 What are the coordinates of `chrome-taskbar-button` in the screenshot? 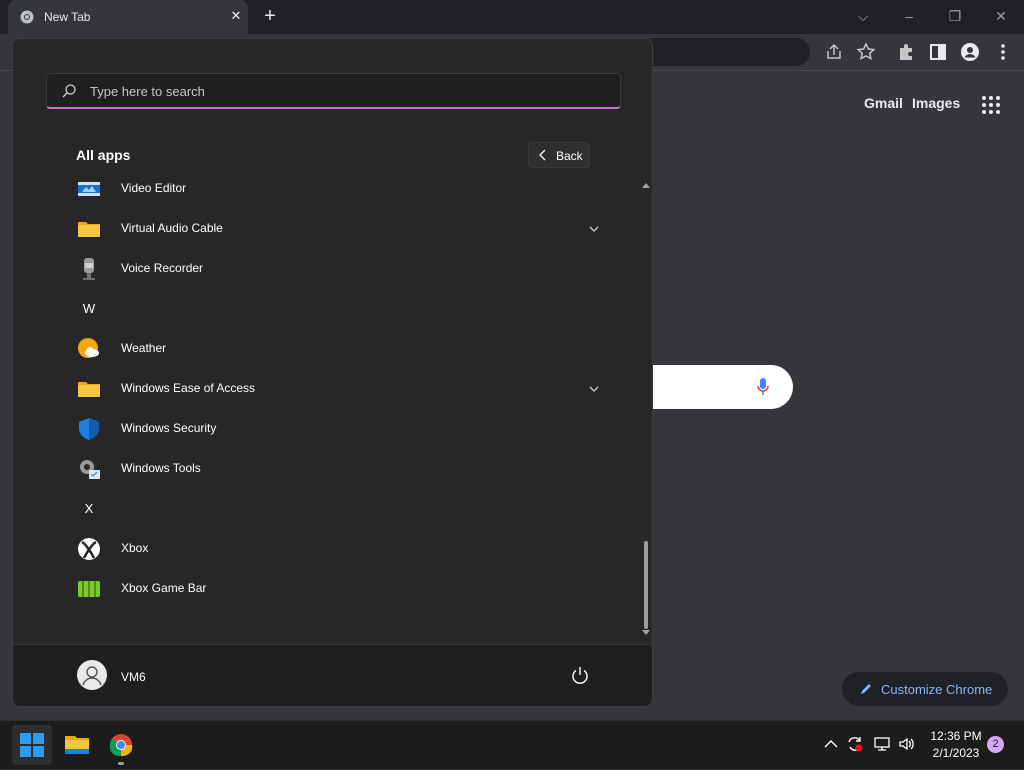 It's located at (121, 745).